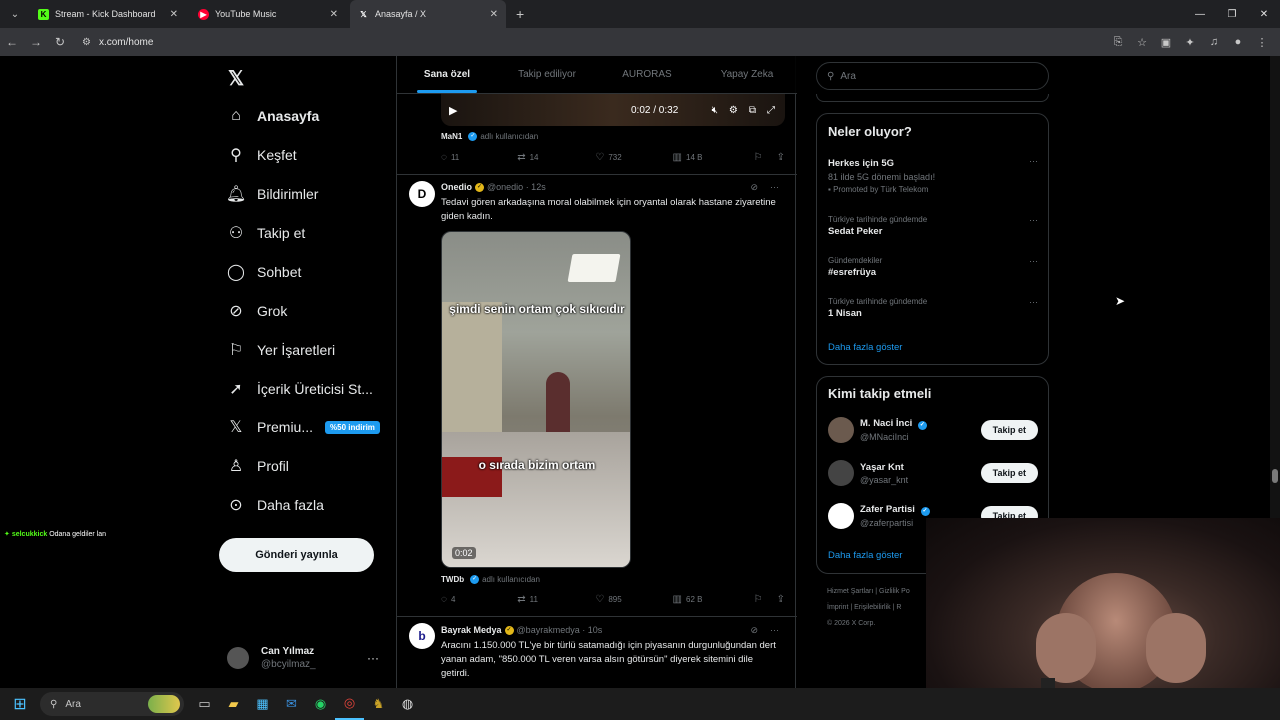 The height and width of the screenshot is (720, 1280). I want to click on menu-icon: ⋮, so click(1262, 42).